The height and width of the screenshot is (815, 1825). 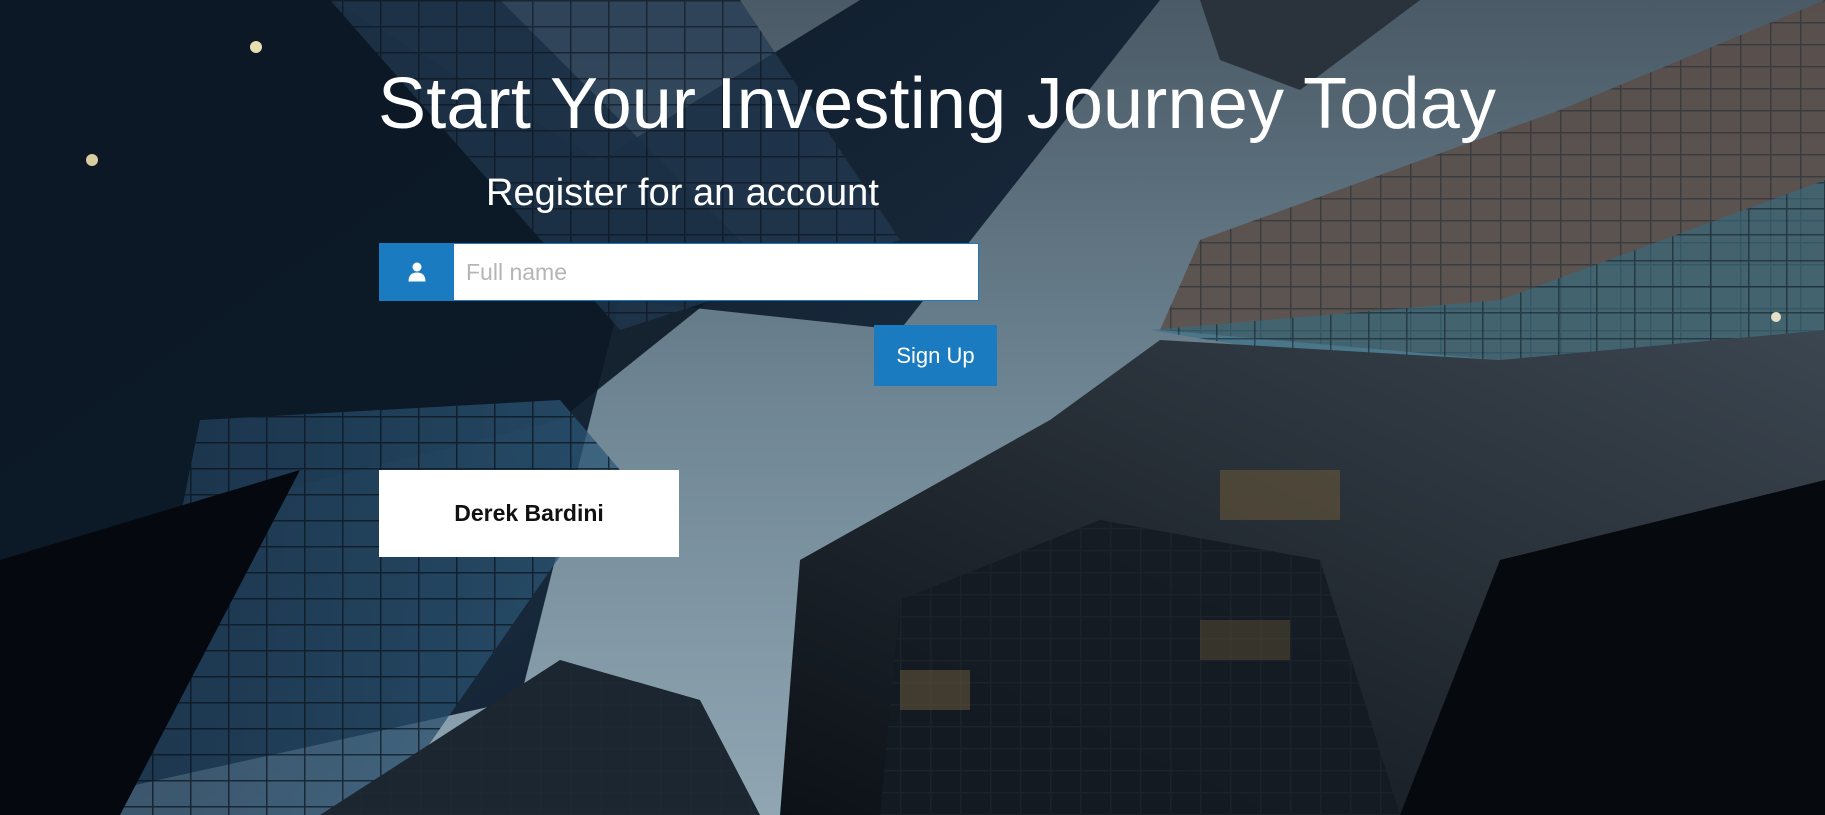 I want to click on registered-name: Derek Bardini, so click(x=529, y=513).